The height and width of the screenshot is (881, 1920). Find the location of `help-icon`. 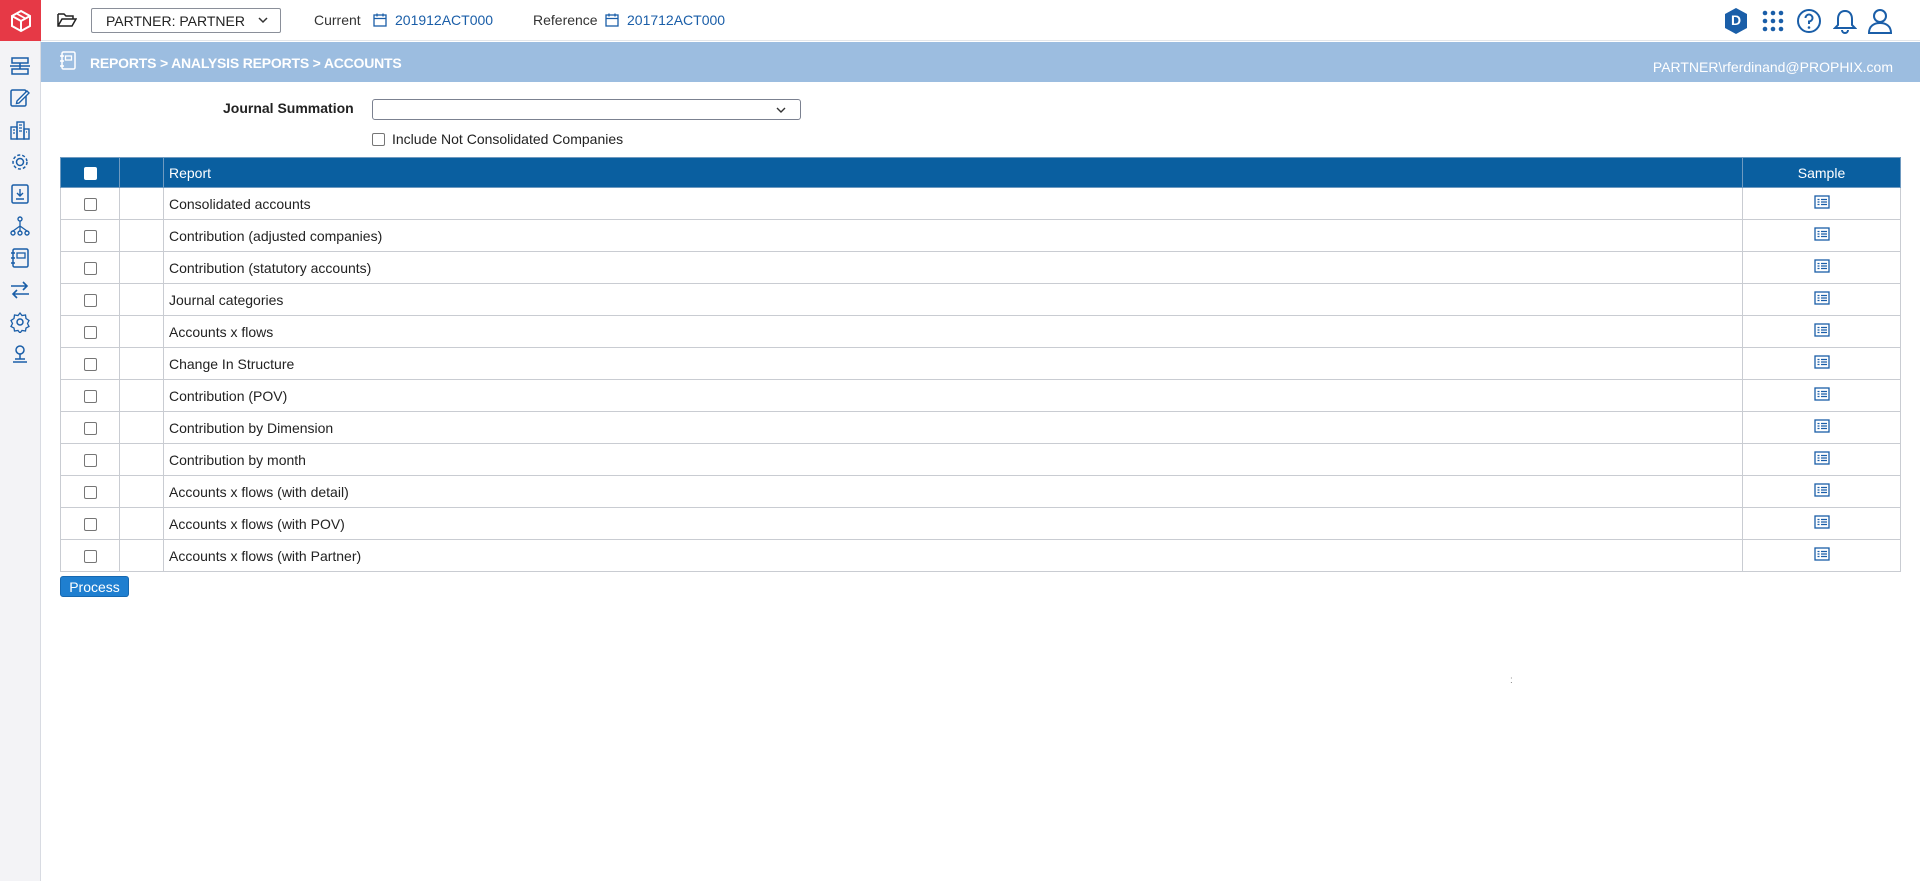

help-icon is located at coordinates (1809, 21).